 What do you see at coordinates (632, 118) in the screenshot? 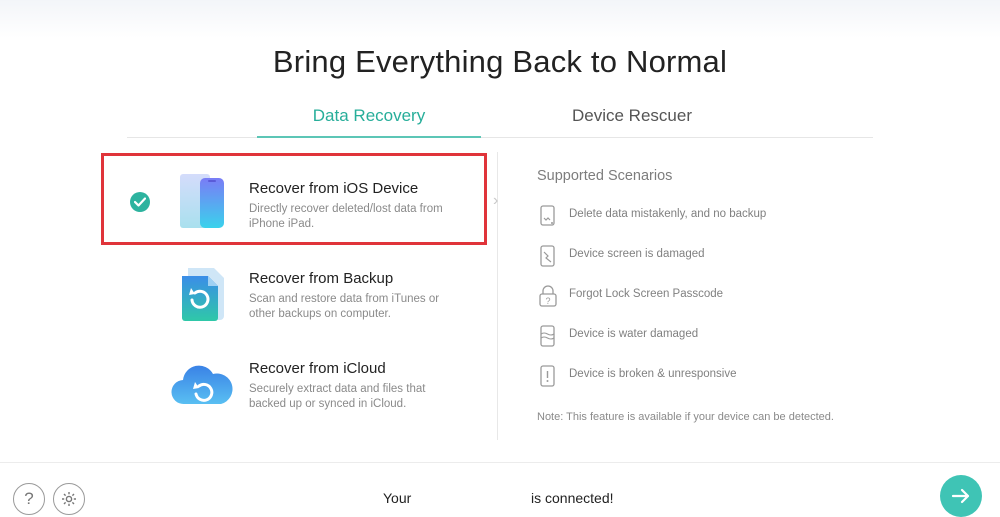
I see `tab-device-rescuer: Device Rescuer` at bounding box center [632, 118].